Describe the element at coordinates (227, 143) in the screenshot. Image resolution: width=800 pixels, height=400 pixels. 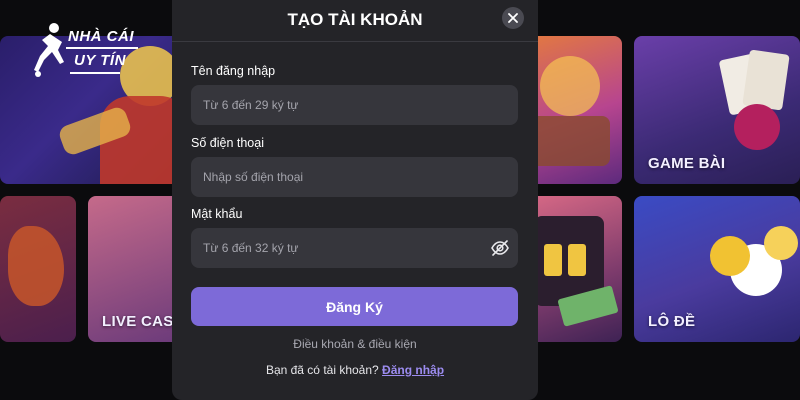
I see `phone-label: Số điện thoại` at that location.